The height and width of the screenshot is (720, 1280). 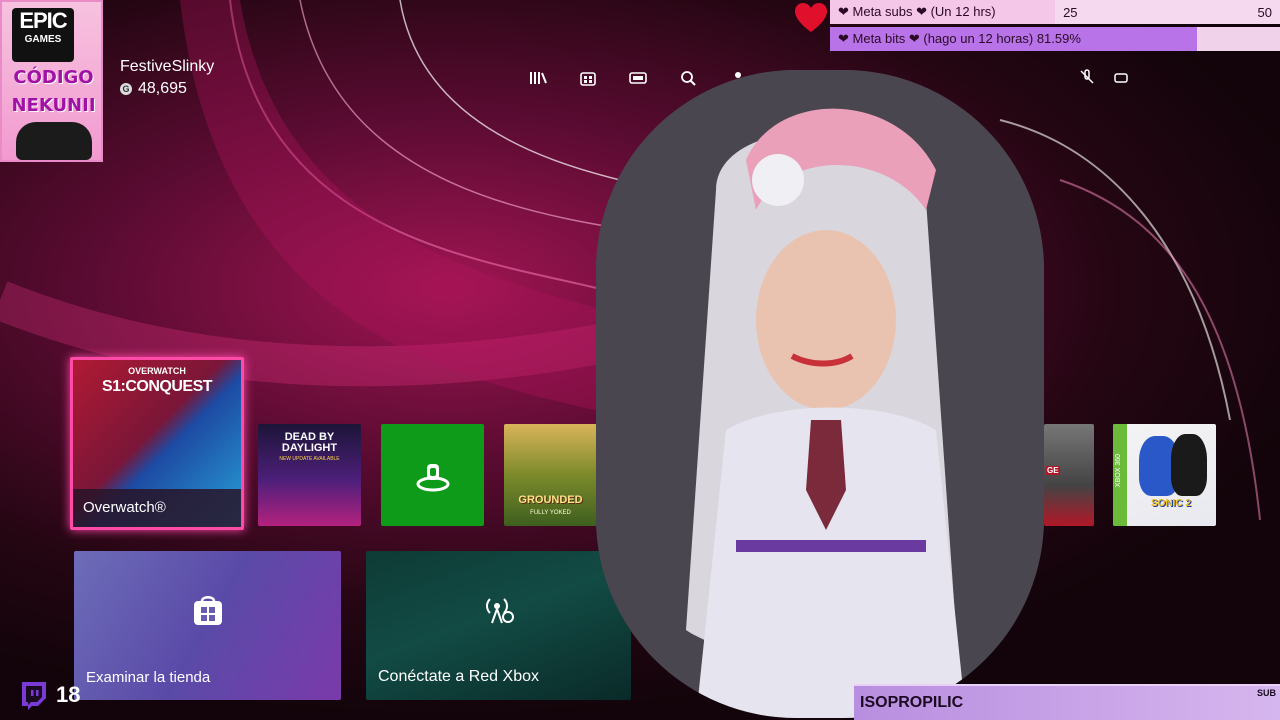 What do you see at coordinates (1121, 77) in the screenshot?
I see `controller-icon` at bounding box center [1121, 77].